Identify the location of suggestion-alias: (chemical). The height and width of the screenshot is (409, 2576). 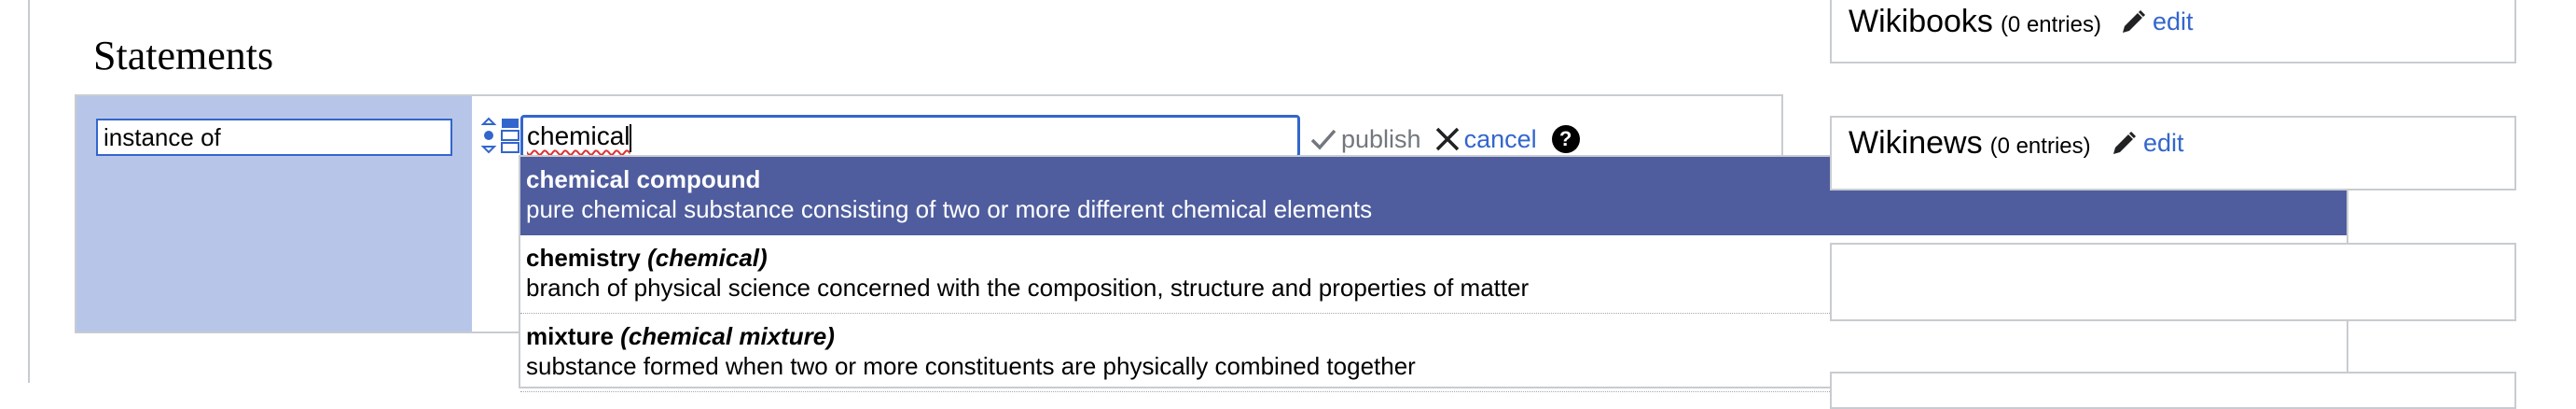
(707, 258).